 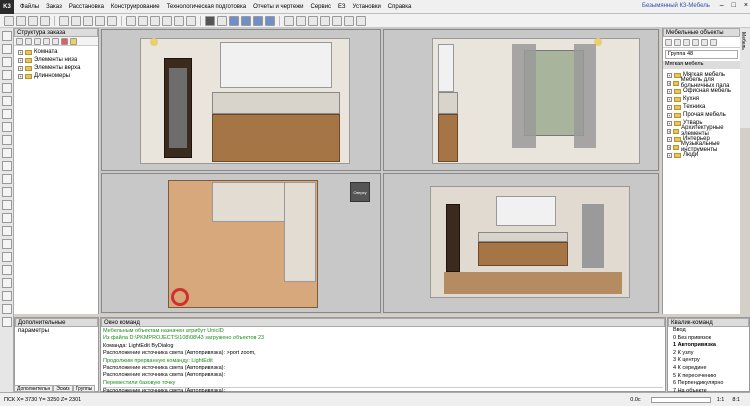 What do you see at coordinates (7, 231) in the screenshot?
I see `tree-tool-icon` at bounding box center [7, 231].